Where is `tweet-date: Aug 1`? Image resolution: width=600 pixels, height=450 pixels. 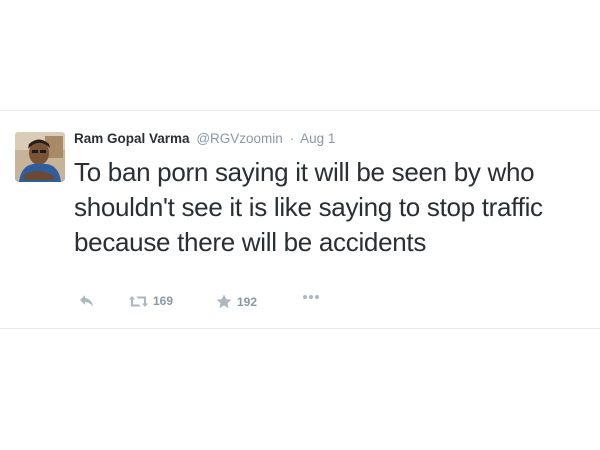
tweet-date: Aug 1 is located at coordinates (317, 138).